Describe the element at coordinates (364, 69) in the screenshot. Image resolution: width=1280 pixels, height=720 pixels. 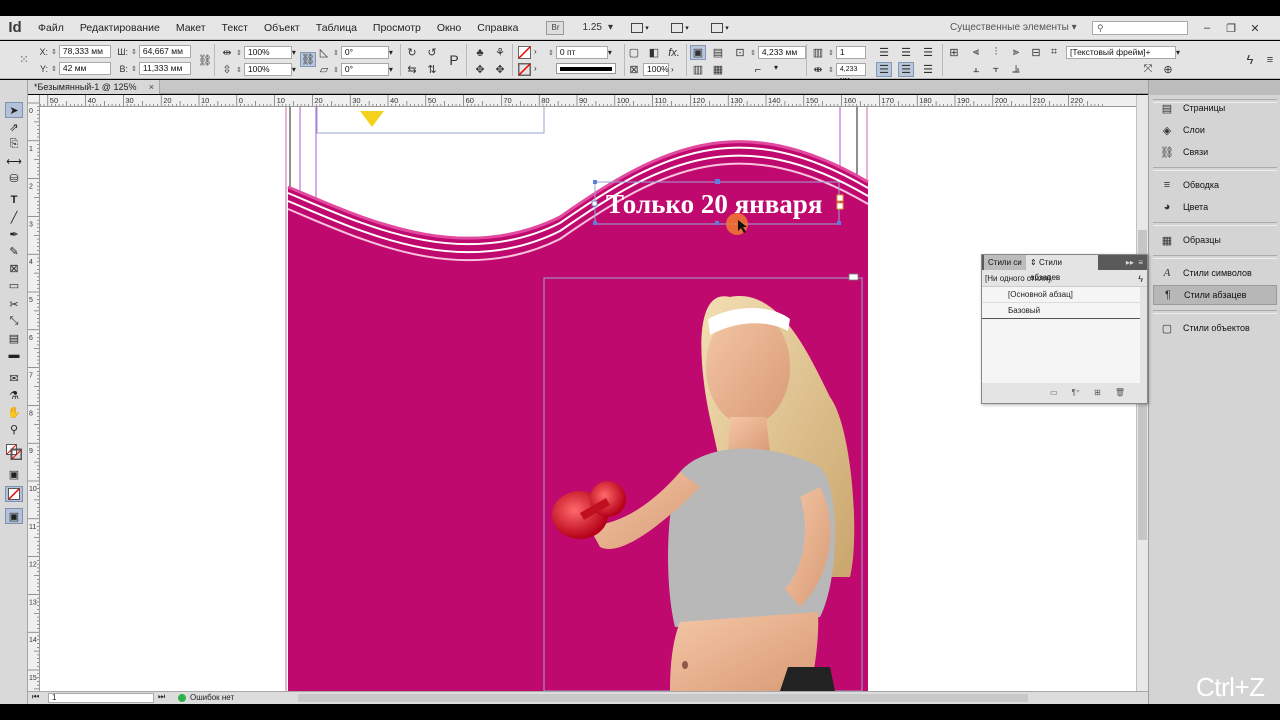
I see `shear-field: 0°` at that location.